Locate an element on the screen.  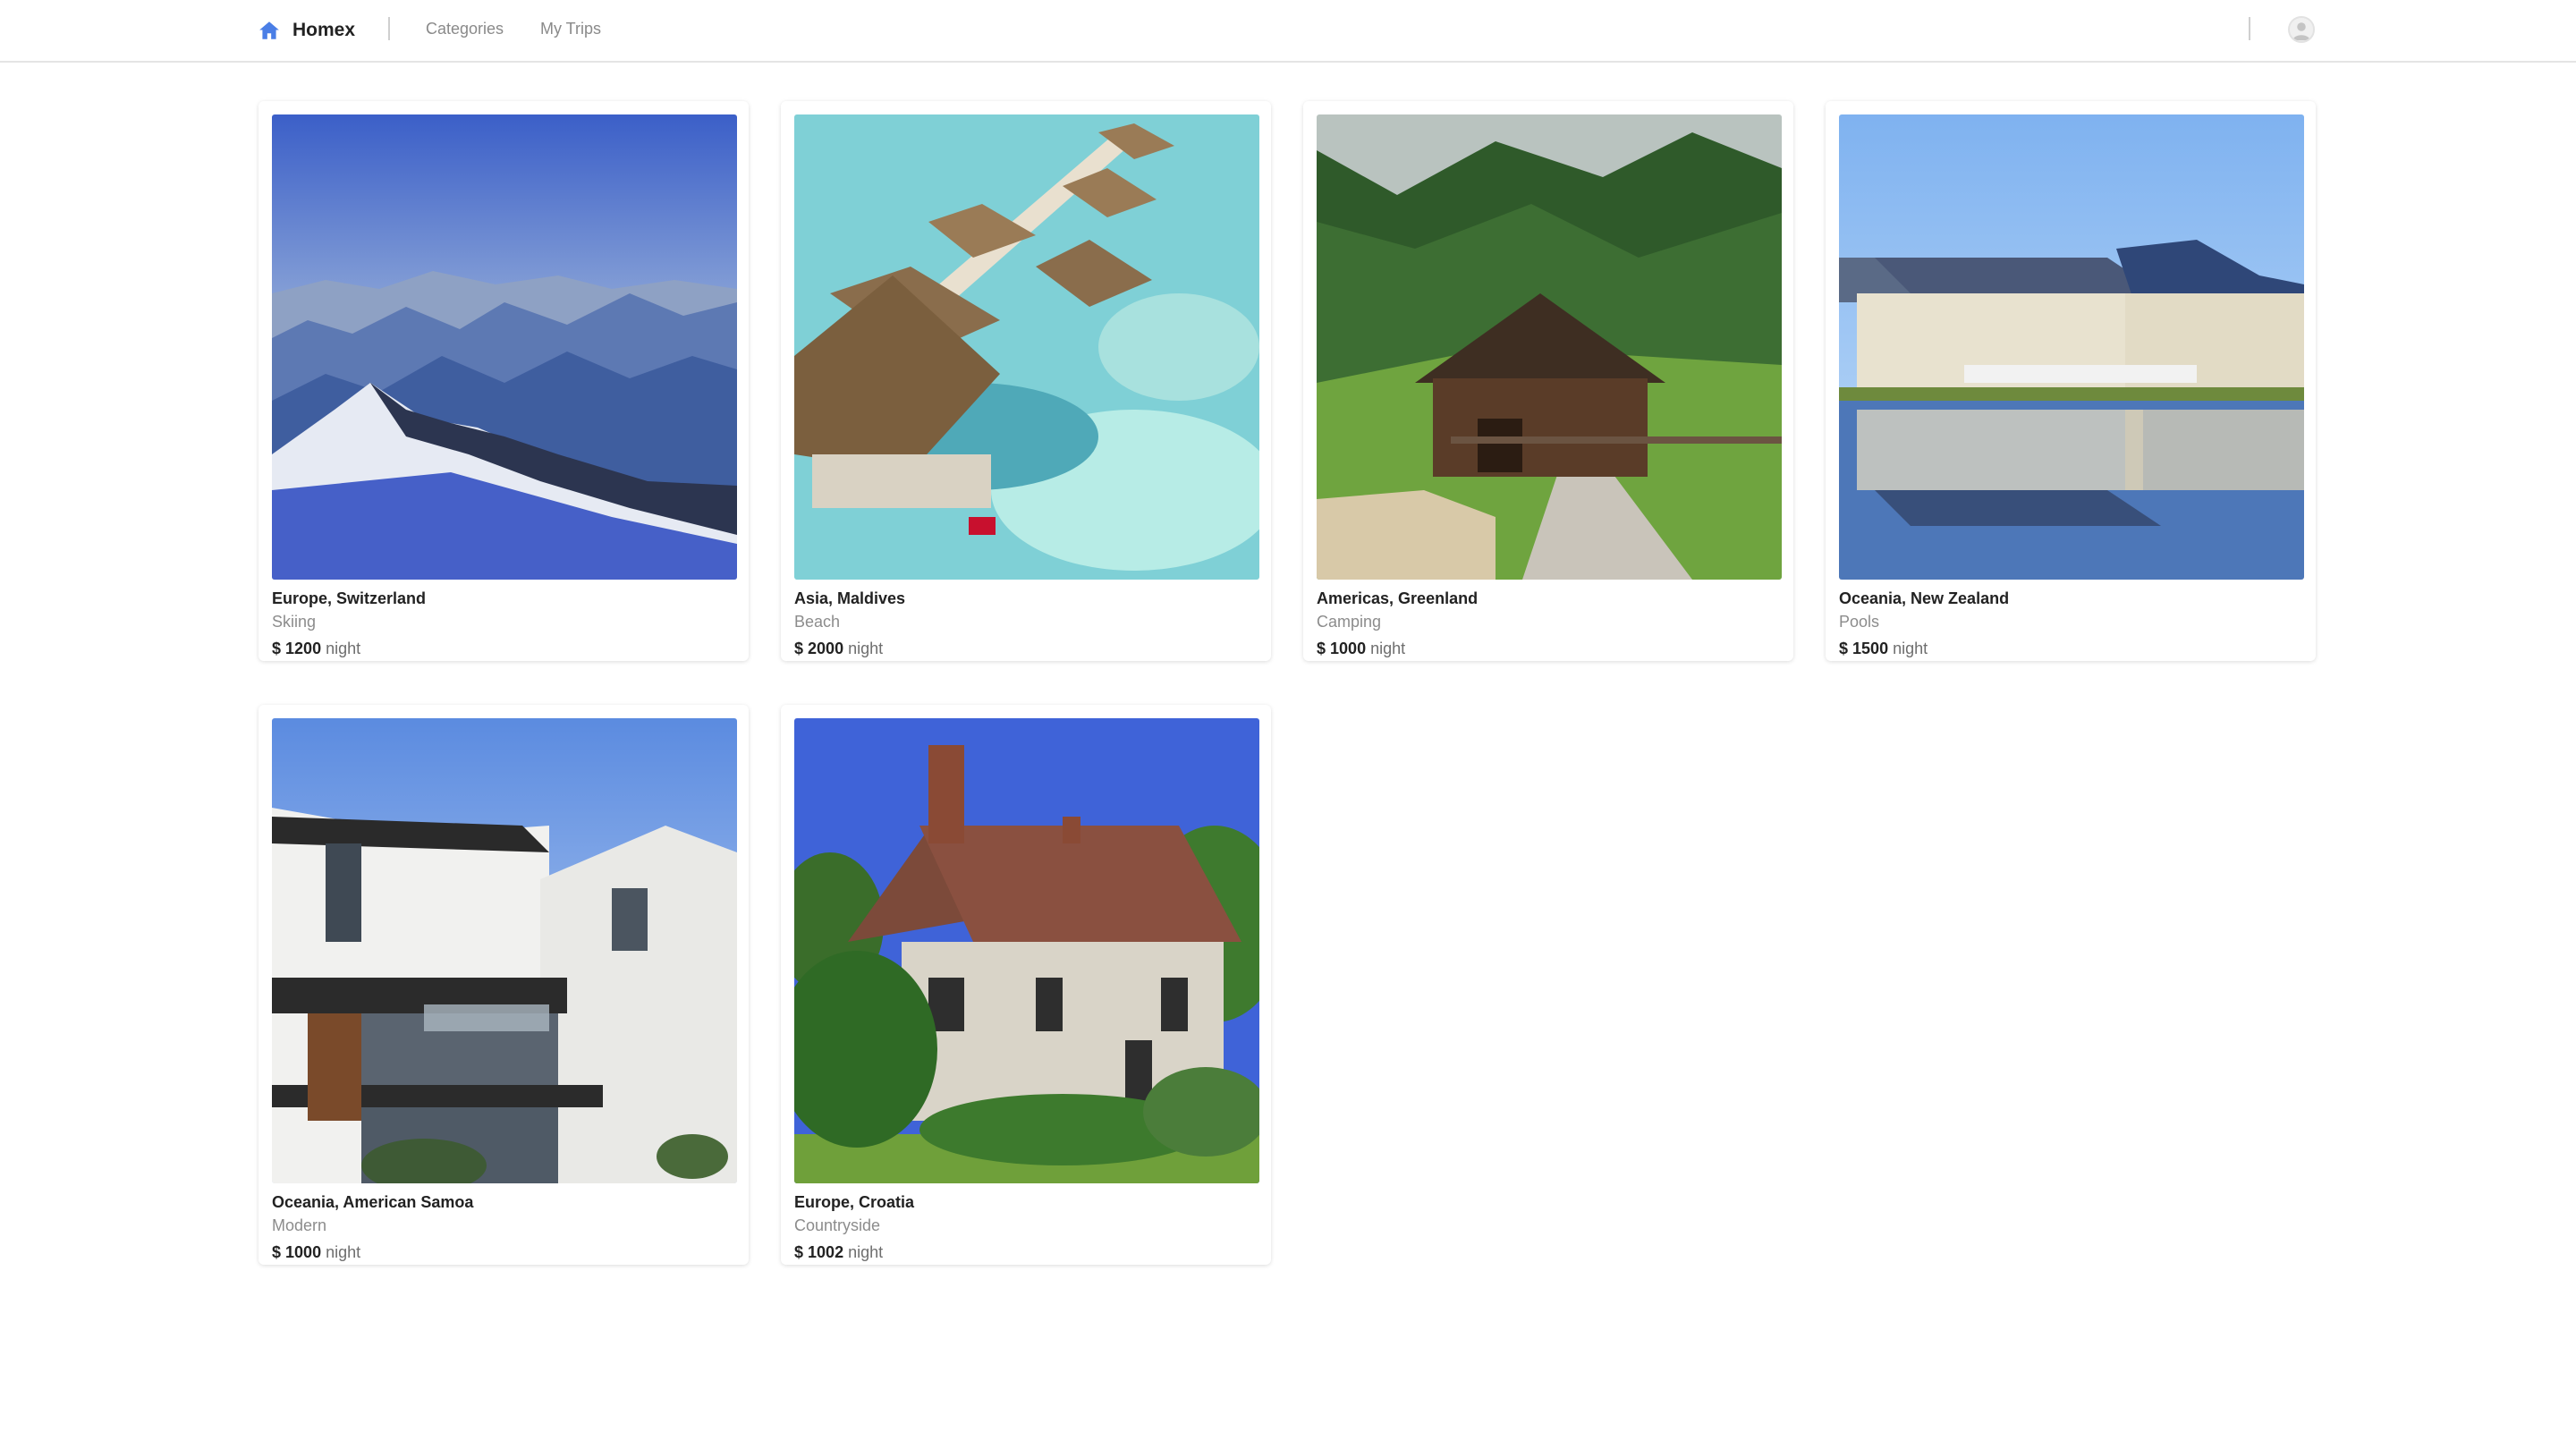
listing-category: Skiing is located at coordinates (294, 622).